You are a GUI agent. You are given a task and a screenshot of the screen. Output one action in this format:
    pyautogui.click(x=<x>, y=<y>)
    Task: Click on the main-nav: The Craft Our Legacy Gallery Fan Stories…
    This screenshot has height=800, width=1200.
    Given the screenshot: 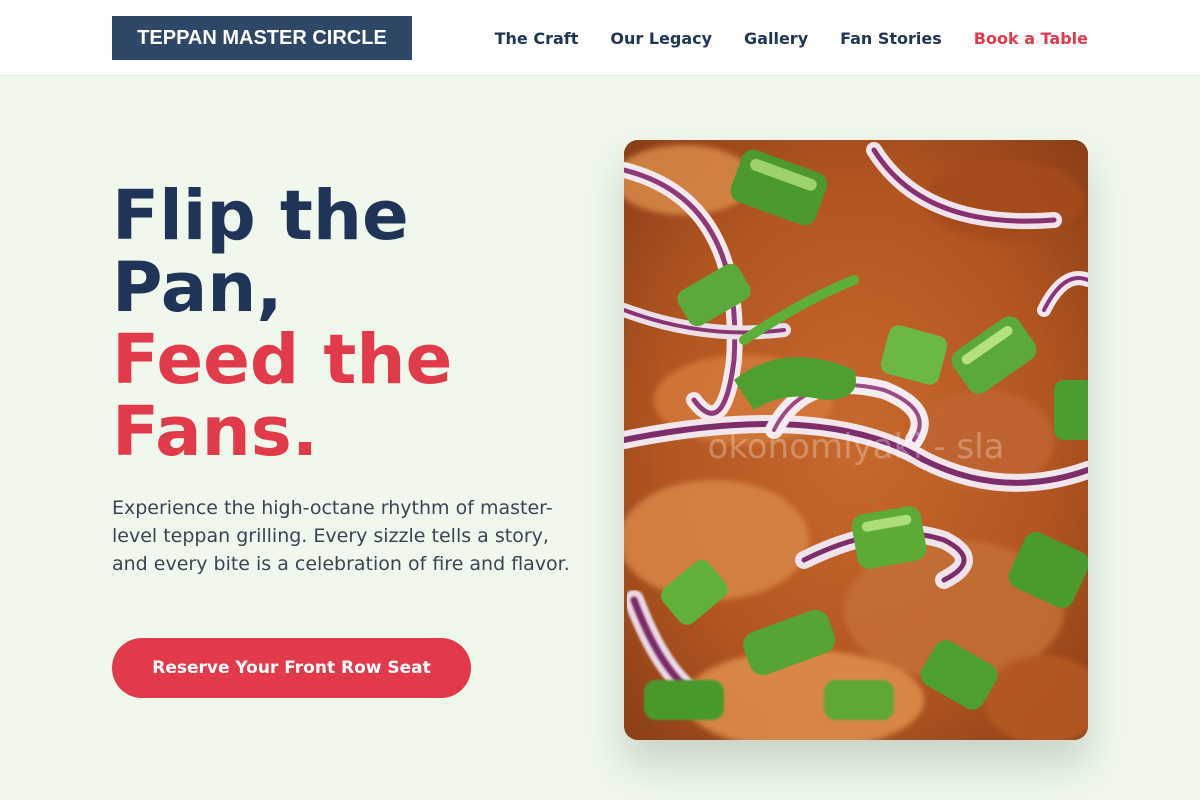 What is the action you would take?
    pyautogui.click(x=791, y=38)
    